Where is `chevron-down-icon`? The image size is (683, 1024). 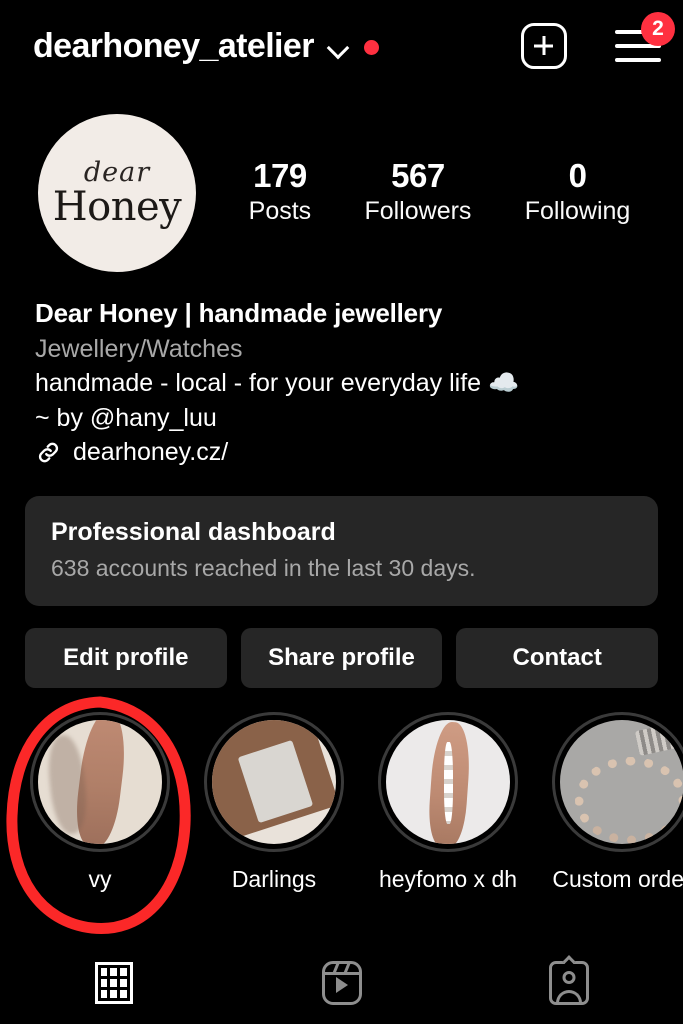
chevron-down-icon is located at coordinates (339, 49).